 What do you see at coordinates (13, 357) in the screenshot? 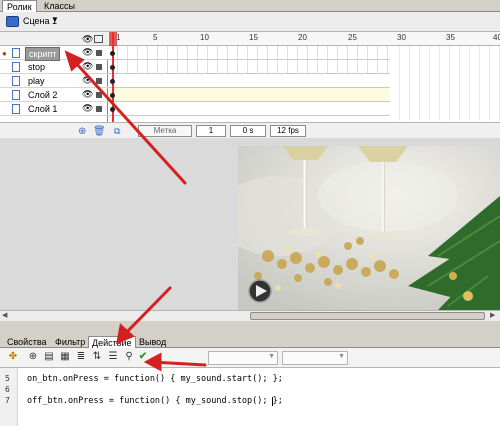
I see `add-script-item-icon: ✤` at bounding box center [13, 357].